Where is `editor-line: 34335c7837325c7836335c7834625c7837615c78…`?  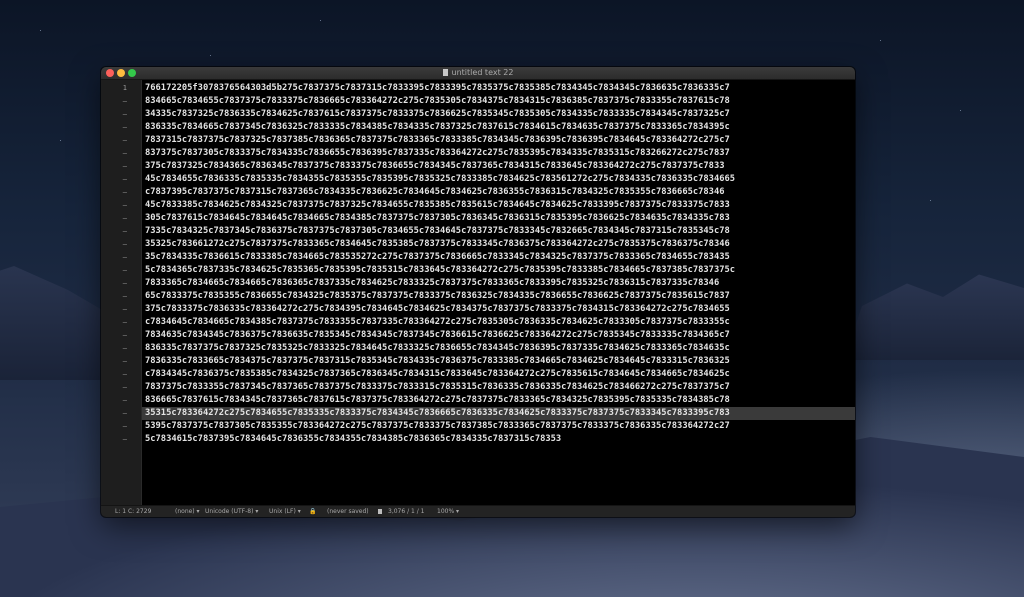
editor-line: 34335c7837325c7836335c7834625c7837615c78… is located at coordinates (440, 114).